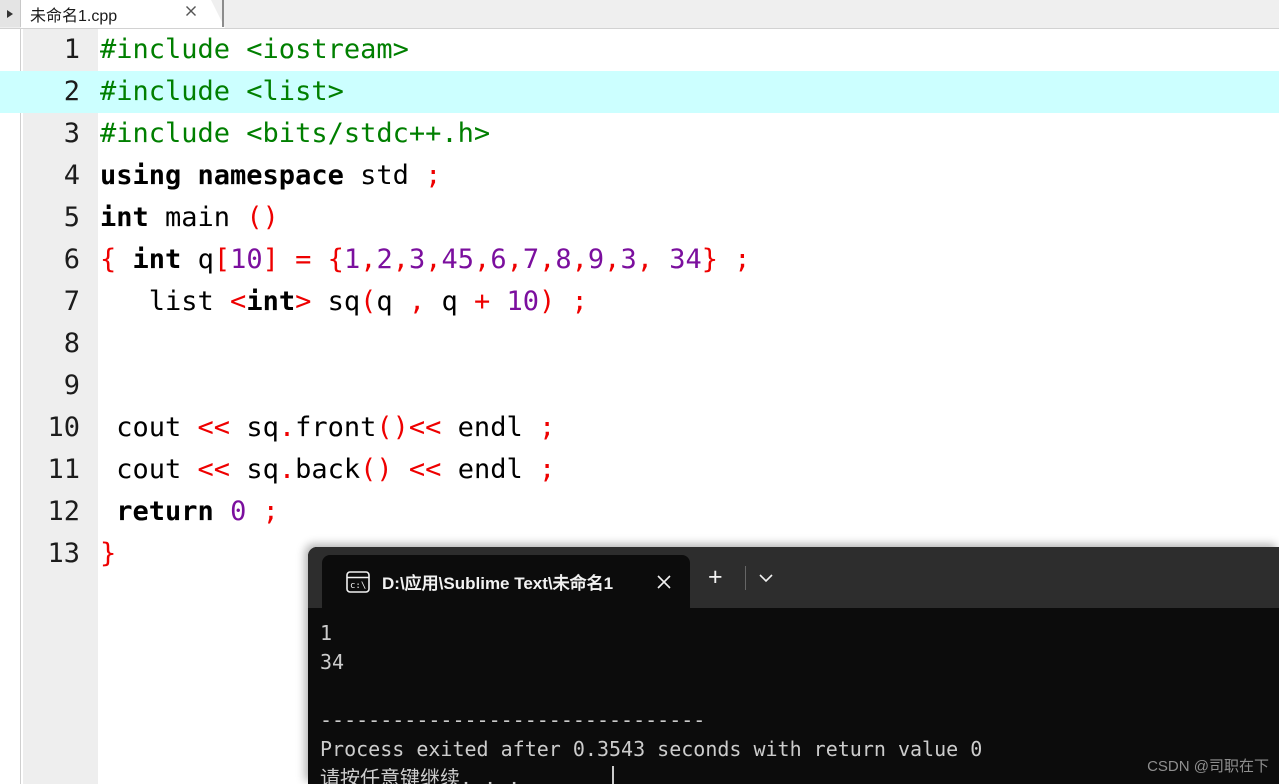 The width and height of the screenshot is (1279, 784). What do you see at coordinates (449, 301) in the screenshot?
I see `code-token: q` at bounding box center [449, 301].